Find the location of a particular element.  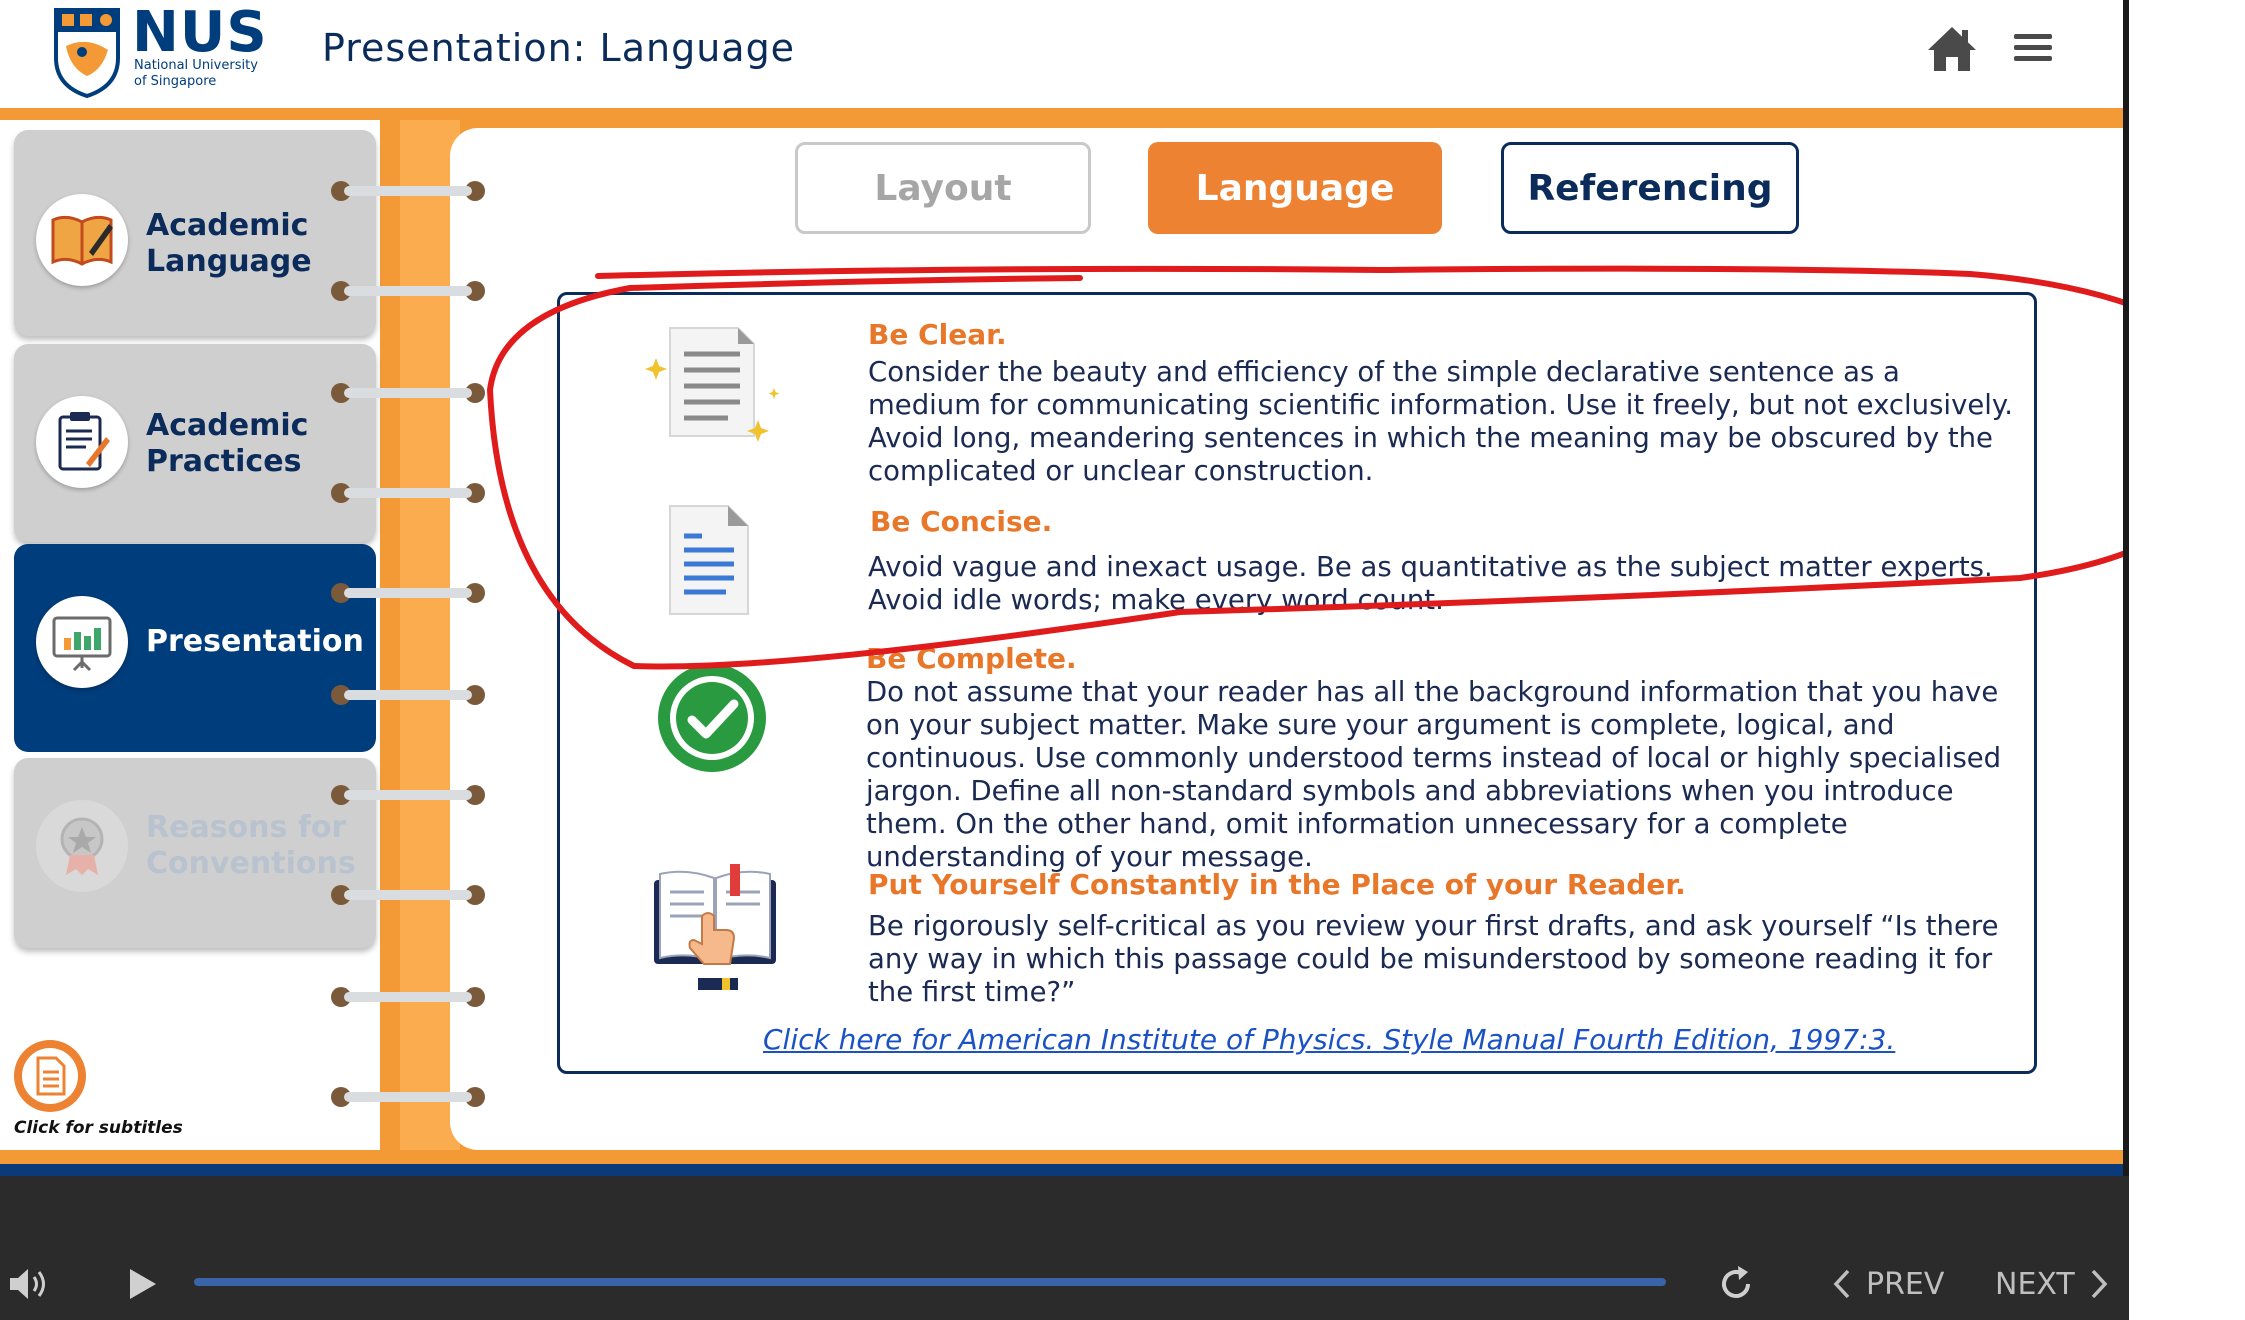

book-pen-icon is located at coordinates (82, 240).